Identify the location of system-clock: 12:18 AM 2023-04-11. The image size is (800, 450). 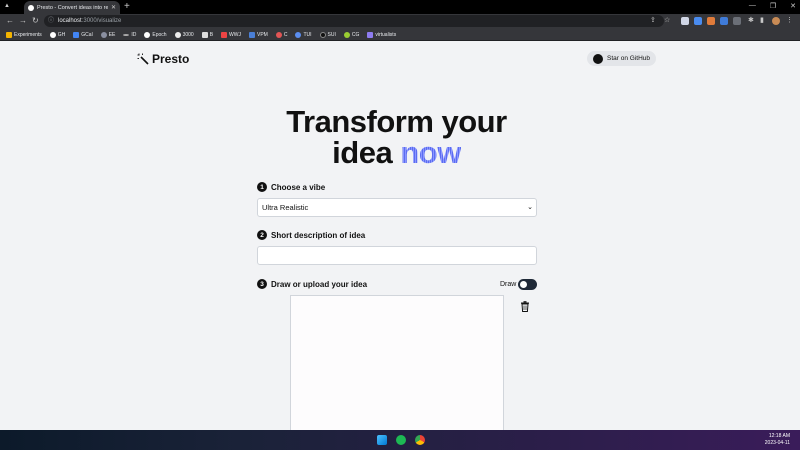
(777, 440).